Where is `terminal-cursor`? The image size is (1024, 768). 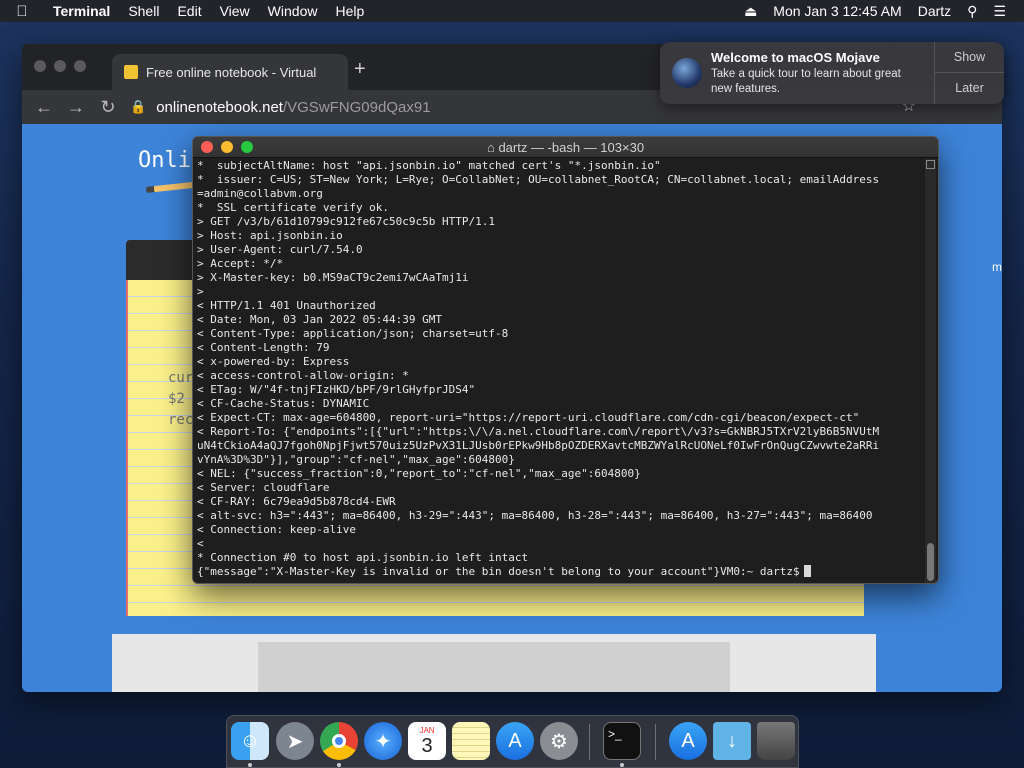 terminal-cursor is located at coordinates (807, 571).